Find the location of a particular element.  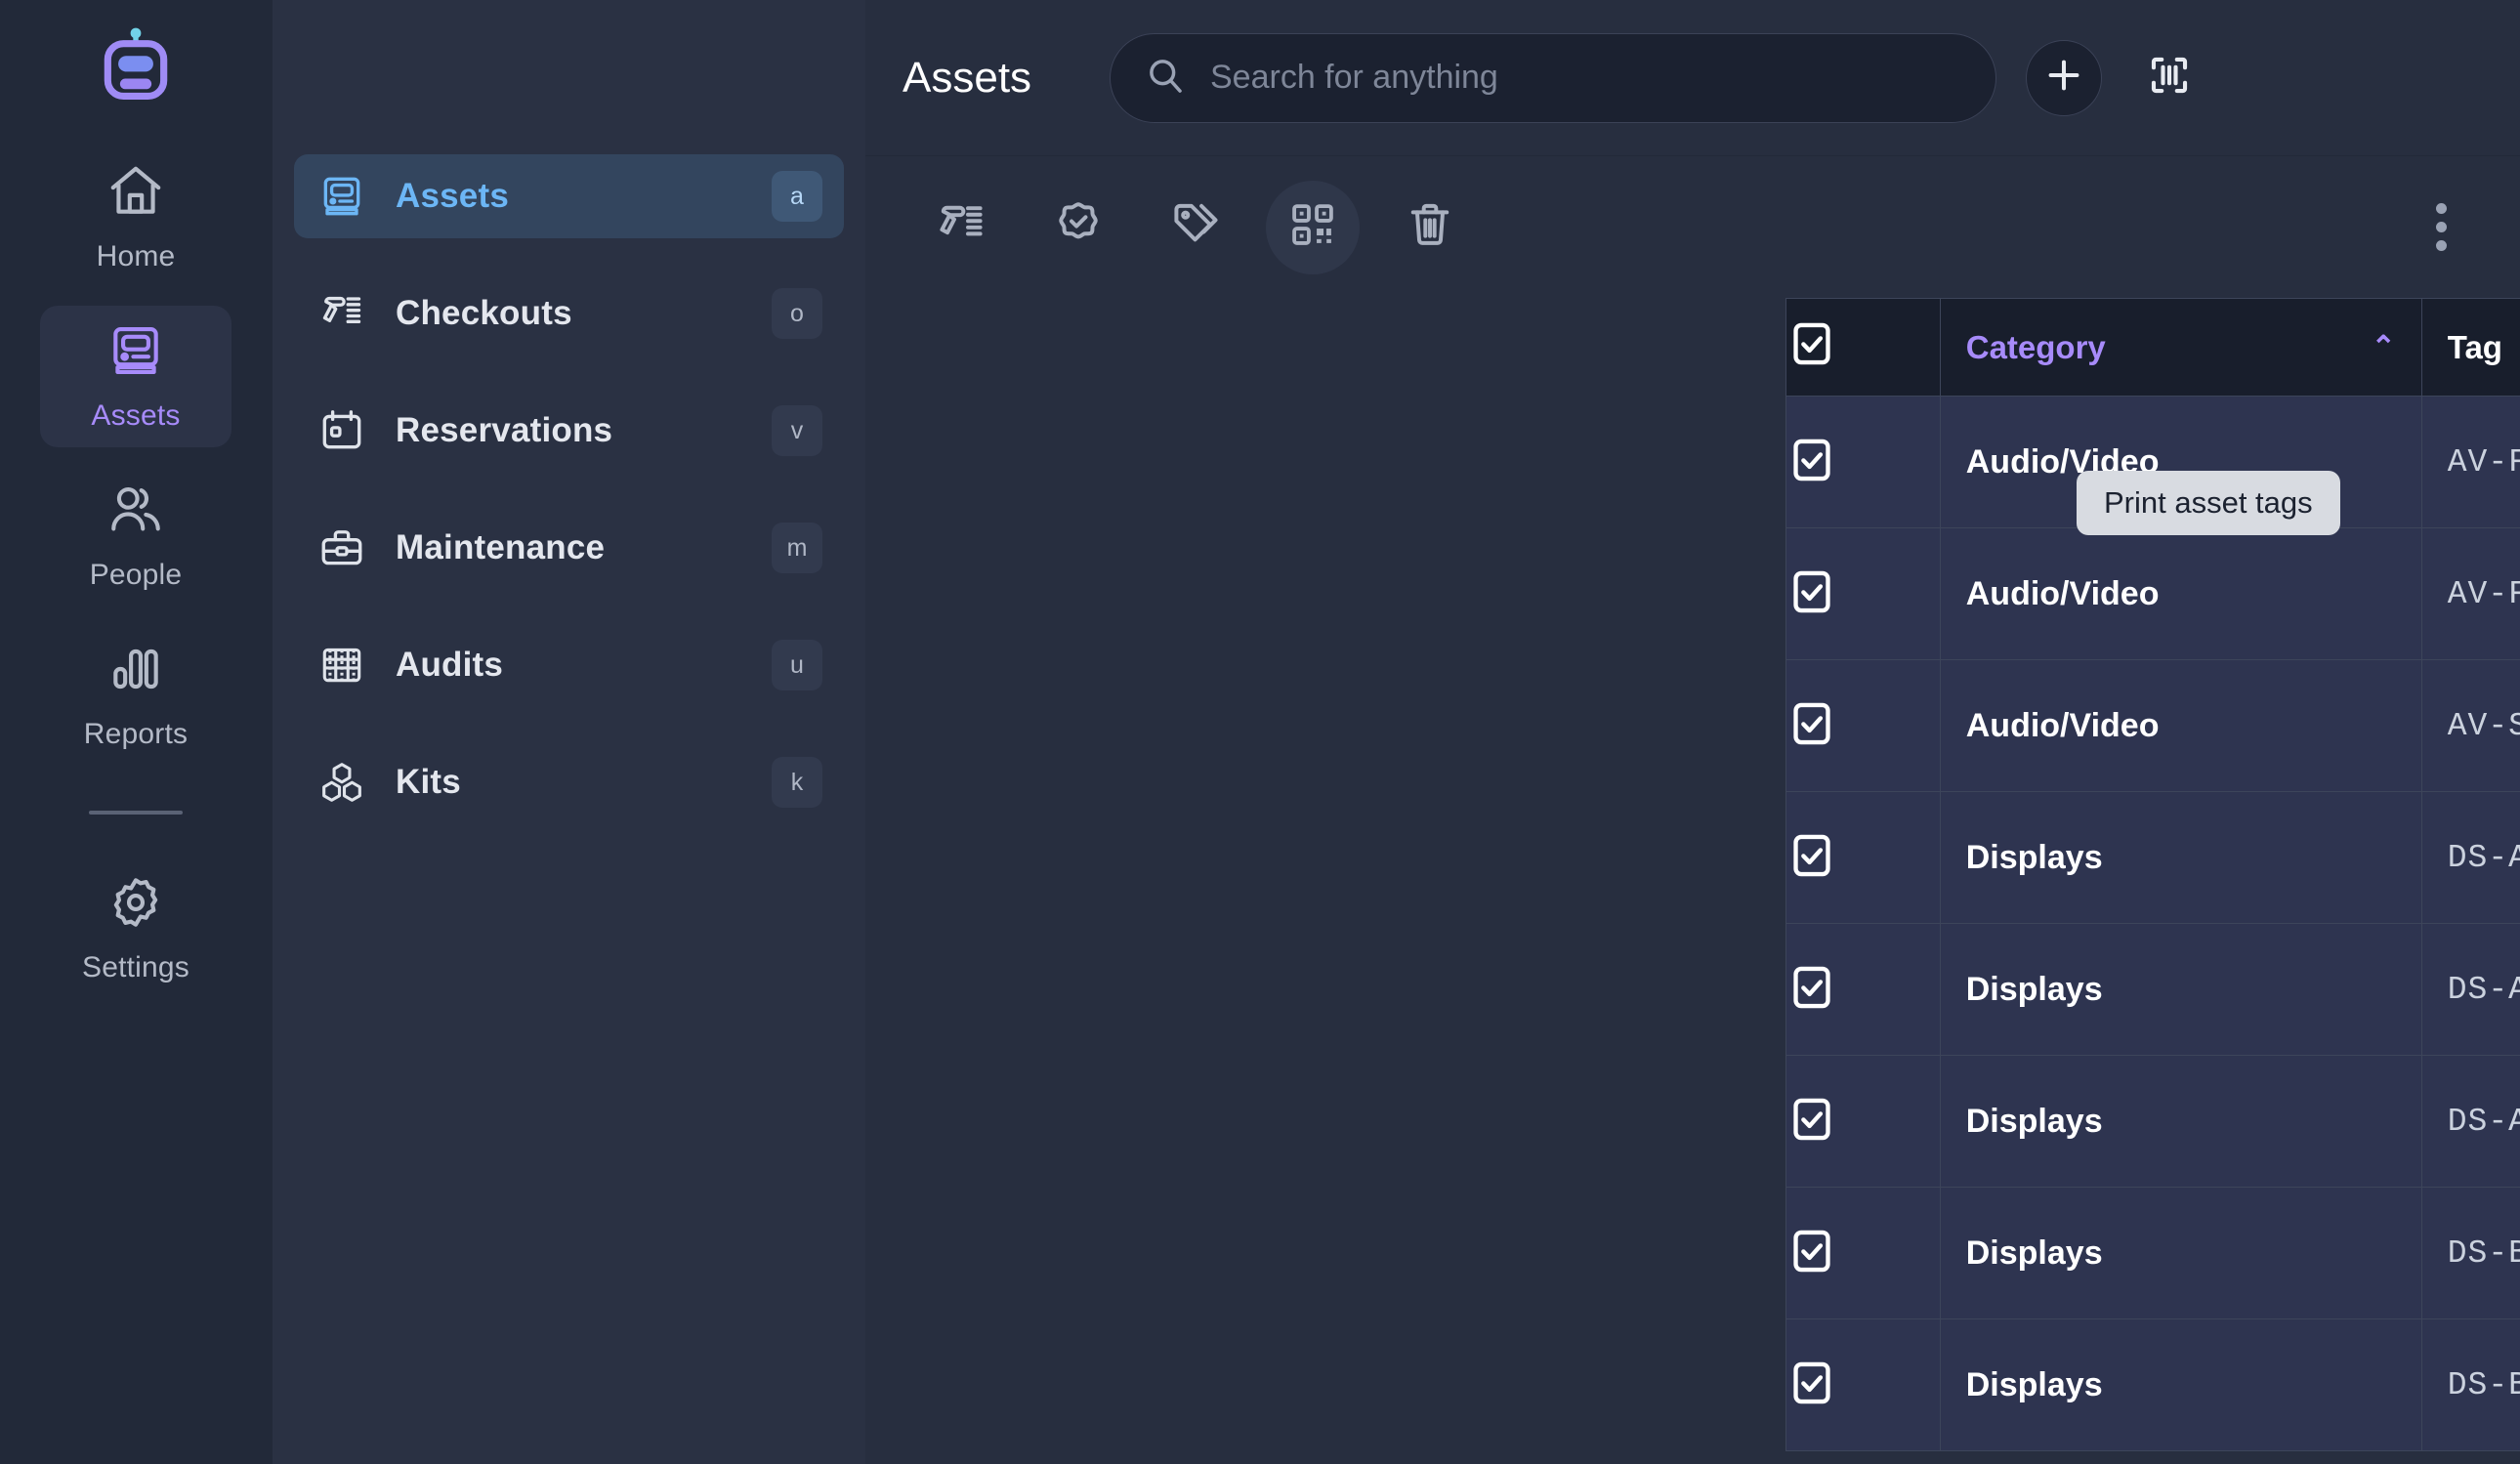

sidebar-item-audits: Audits u is located at coordinates (569, 665).